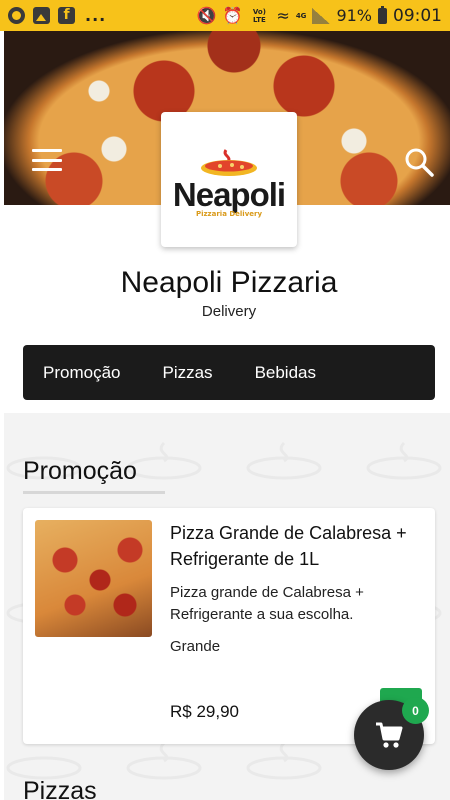  I want to click on tab-bebidas: Bebidas, so click(285, 373).